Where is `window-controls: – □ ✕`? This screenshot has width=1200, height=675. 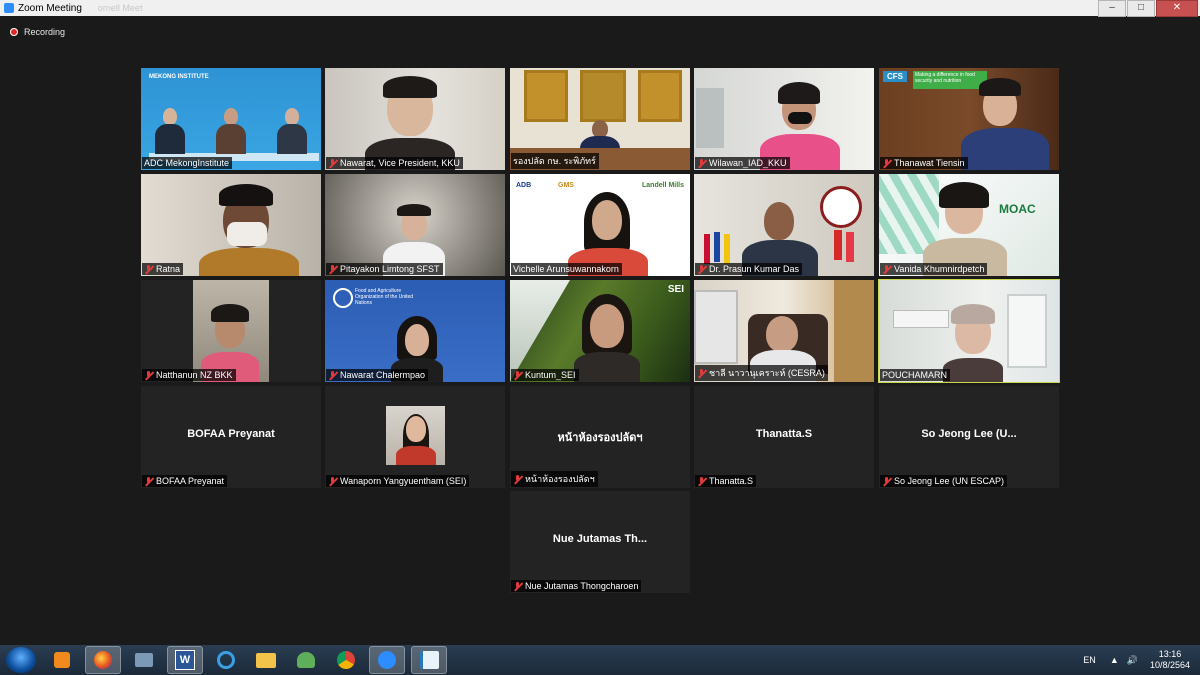
window-controls: – □ ✕ is located at coordinates (1147, 8).